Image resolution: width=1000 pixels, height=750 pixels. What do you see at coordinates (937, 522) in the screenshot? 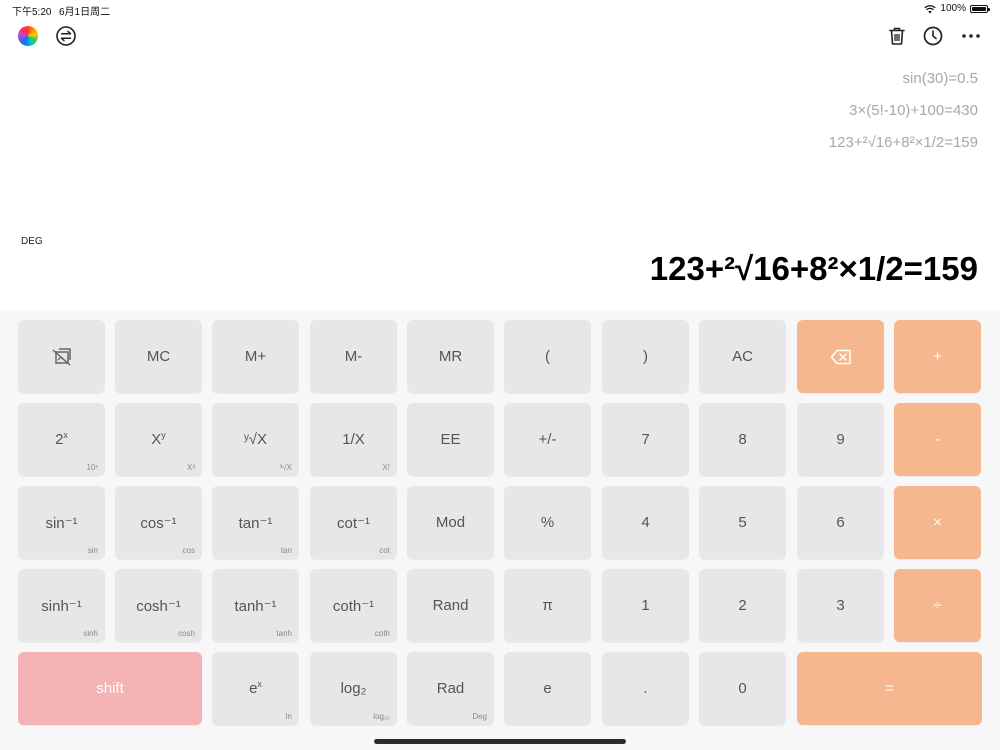
I see `multiply-key: ×` at bounding box center [937, 522].